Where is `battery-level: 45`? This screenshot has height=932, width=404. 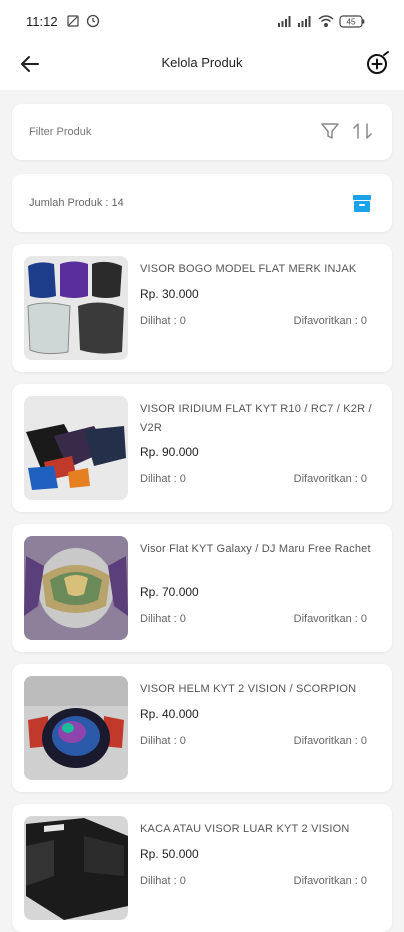 battery-level: 45 is located at coordinates (351, 22).